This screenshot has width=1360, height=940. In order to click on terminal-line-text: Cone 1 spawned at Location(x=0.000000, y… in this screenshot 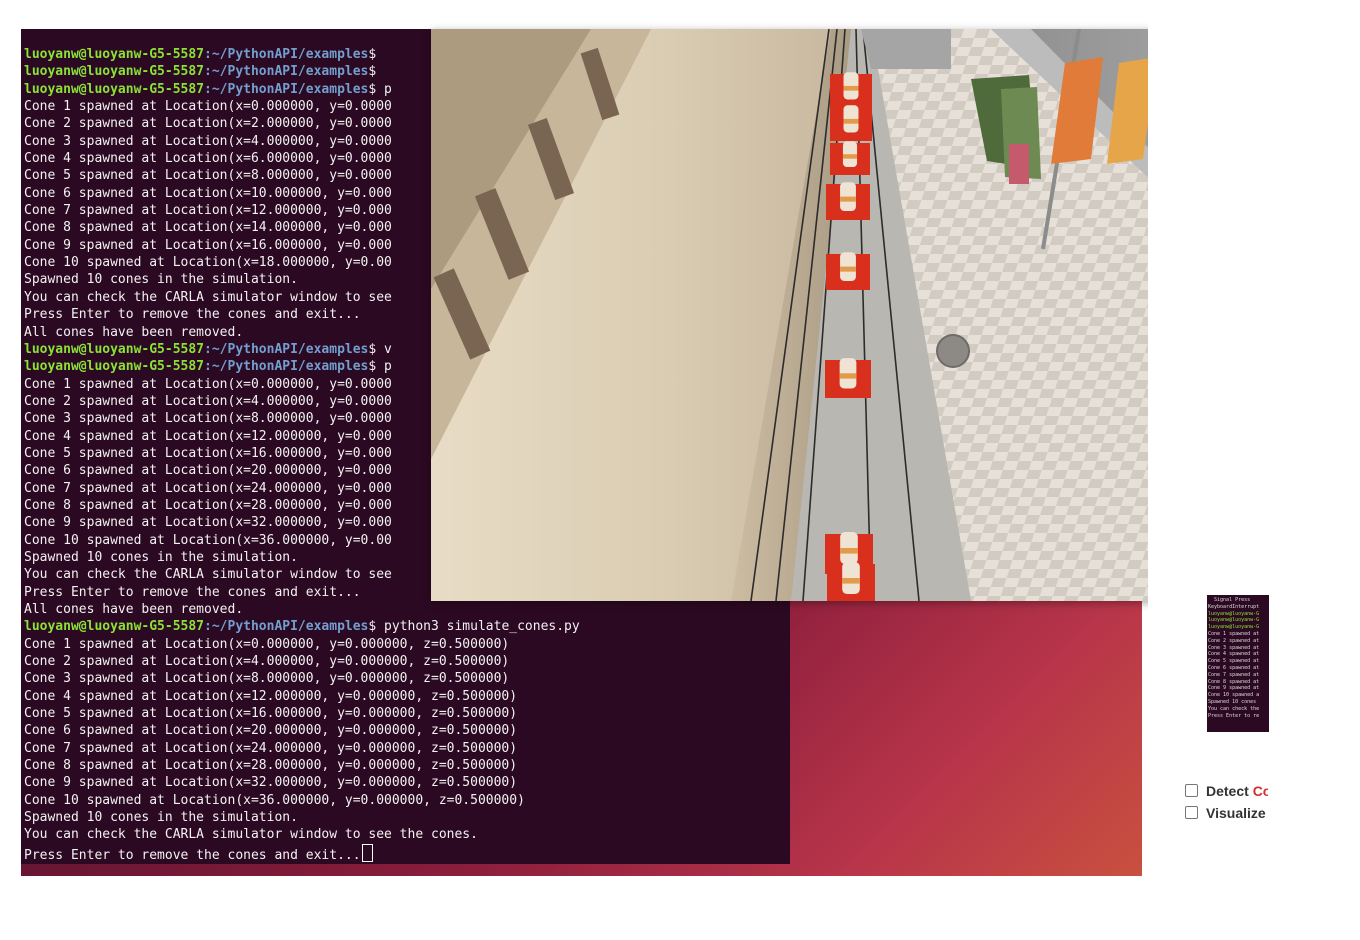, I will do `click(208, 384)`.